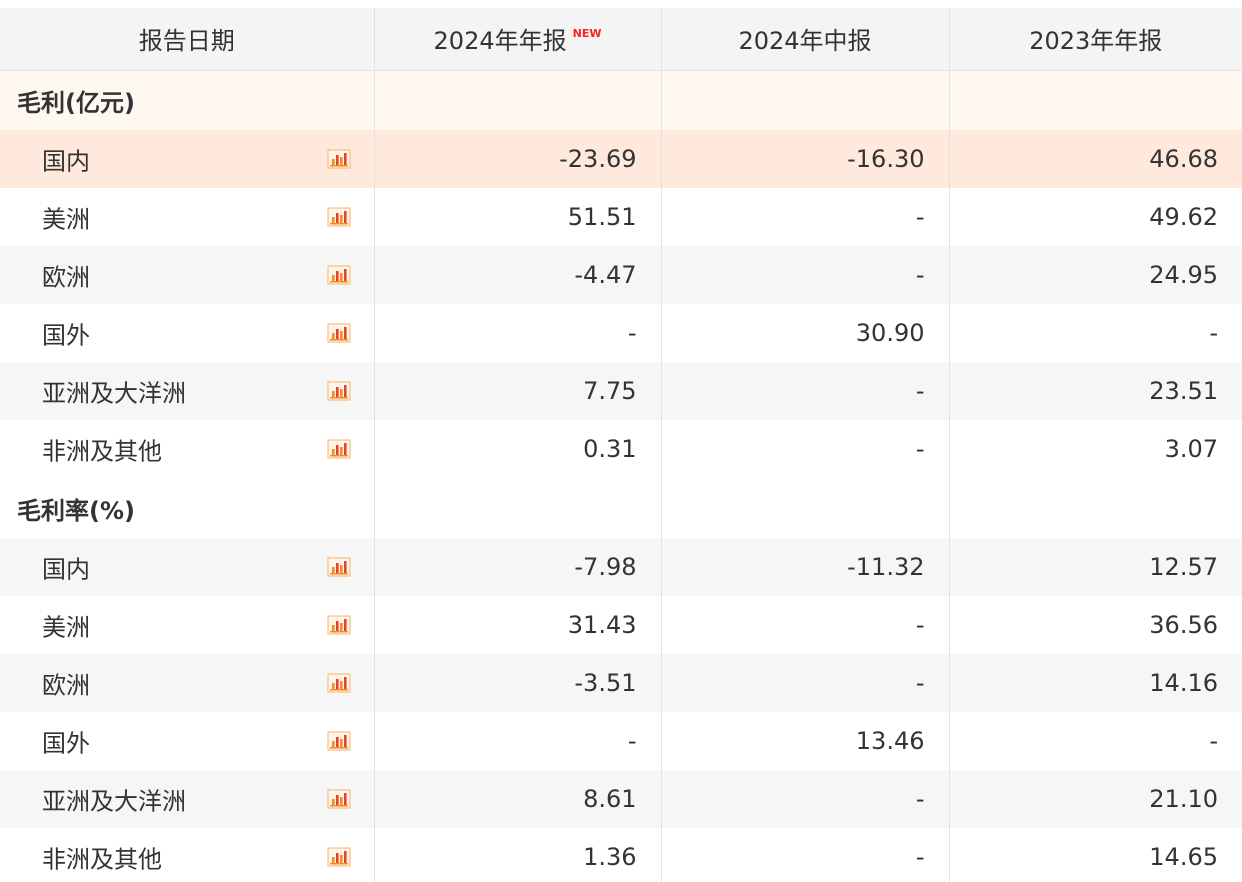  What do you see at coordinates (1096, 41) in the screenshot?
I see `period-label: 2023年年报` at bounding box center [1096, 41].